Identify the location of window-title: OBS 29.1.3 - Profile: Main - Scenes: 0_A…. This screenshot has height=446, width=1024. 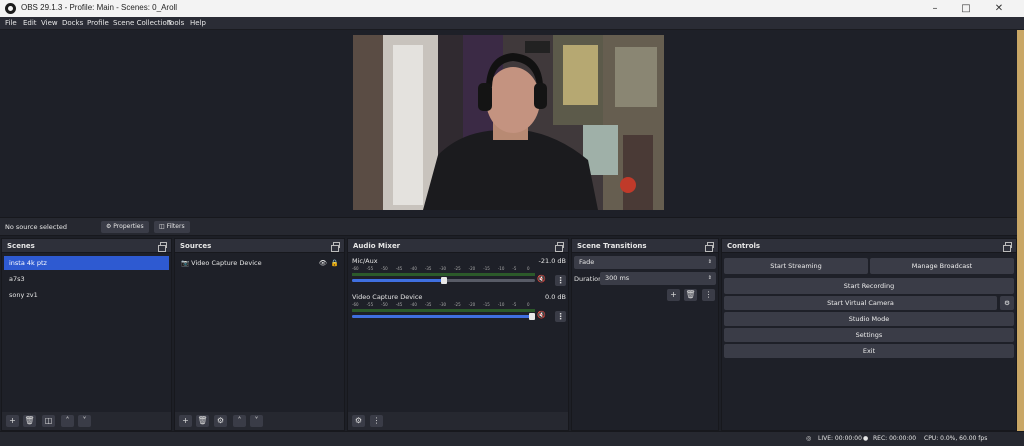
(99, 7).